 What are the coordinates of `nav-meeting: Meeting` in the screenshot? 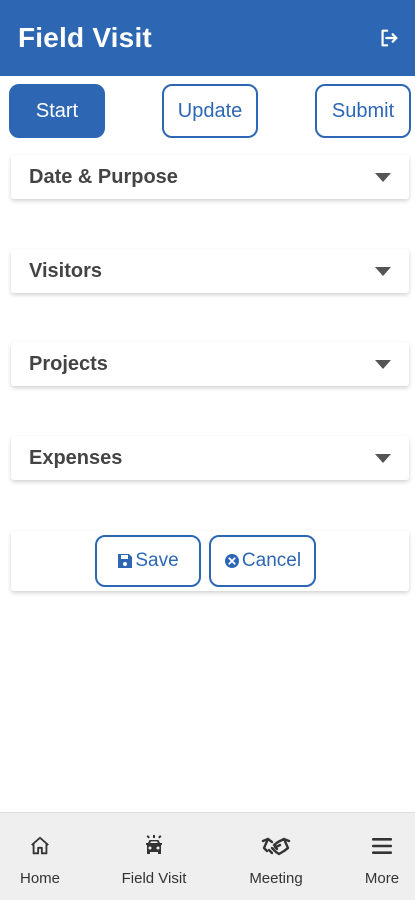 It's located at (276, 856).